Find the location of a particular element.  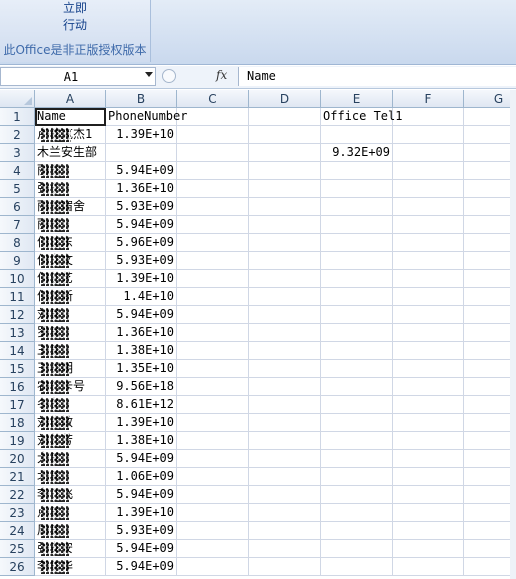

row-header-11: 11 is located at coordinates (17, 297).